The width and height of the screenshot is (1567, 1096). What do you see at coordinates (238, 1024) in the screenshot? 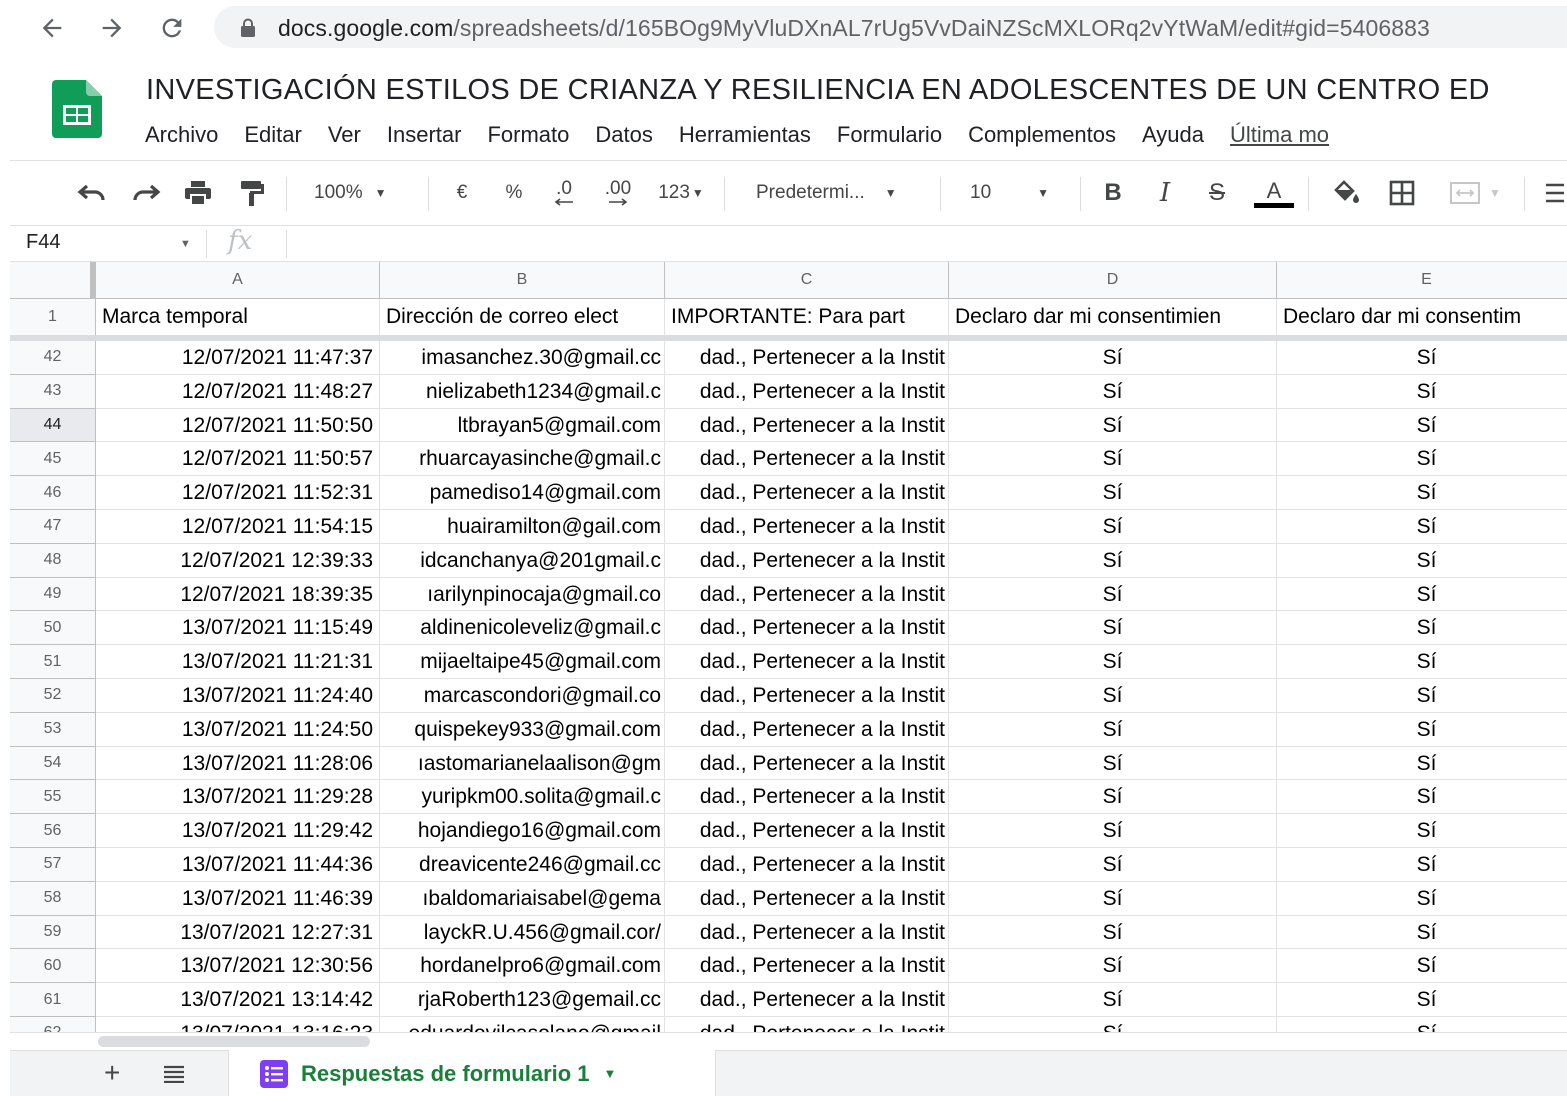
I see `timestamp-cell: 13/07/2021 13:16:23` at bounding box center [238, 1024].